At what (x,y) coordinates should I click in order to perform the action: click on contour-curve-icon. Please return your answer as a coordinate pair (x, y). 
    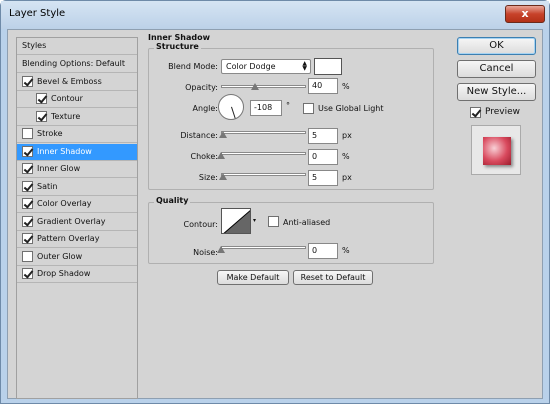
    Looking at the image, I should click on (236, 221).